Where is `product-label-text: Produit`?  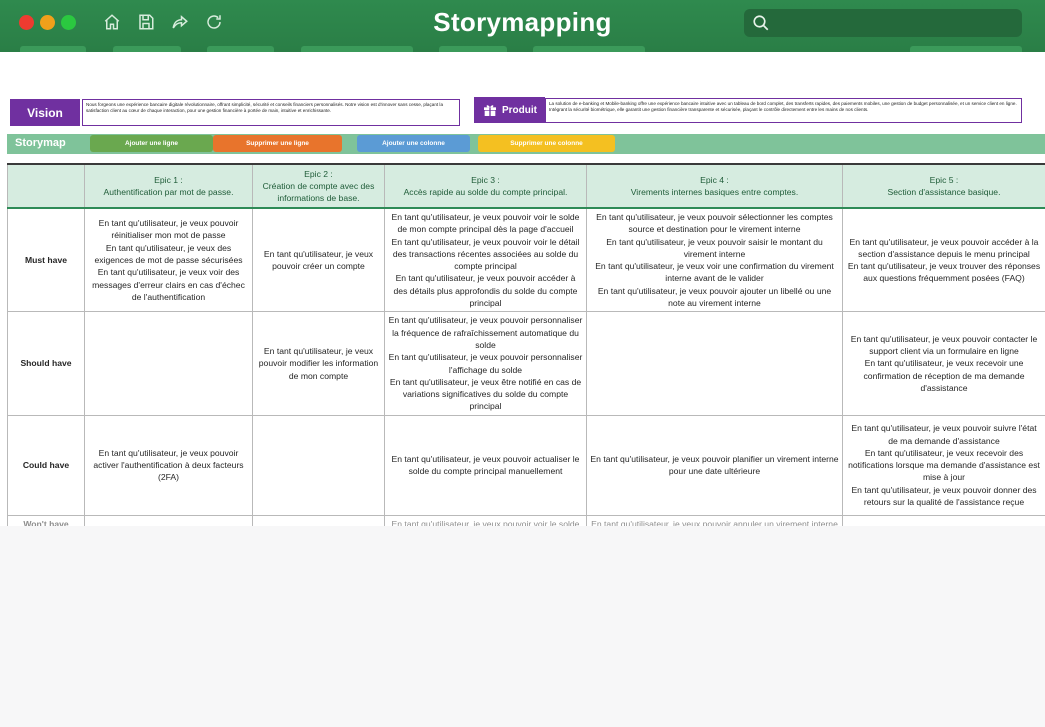
product-label-text: Produit is located at coordinates (519, 110).